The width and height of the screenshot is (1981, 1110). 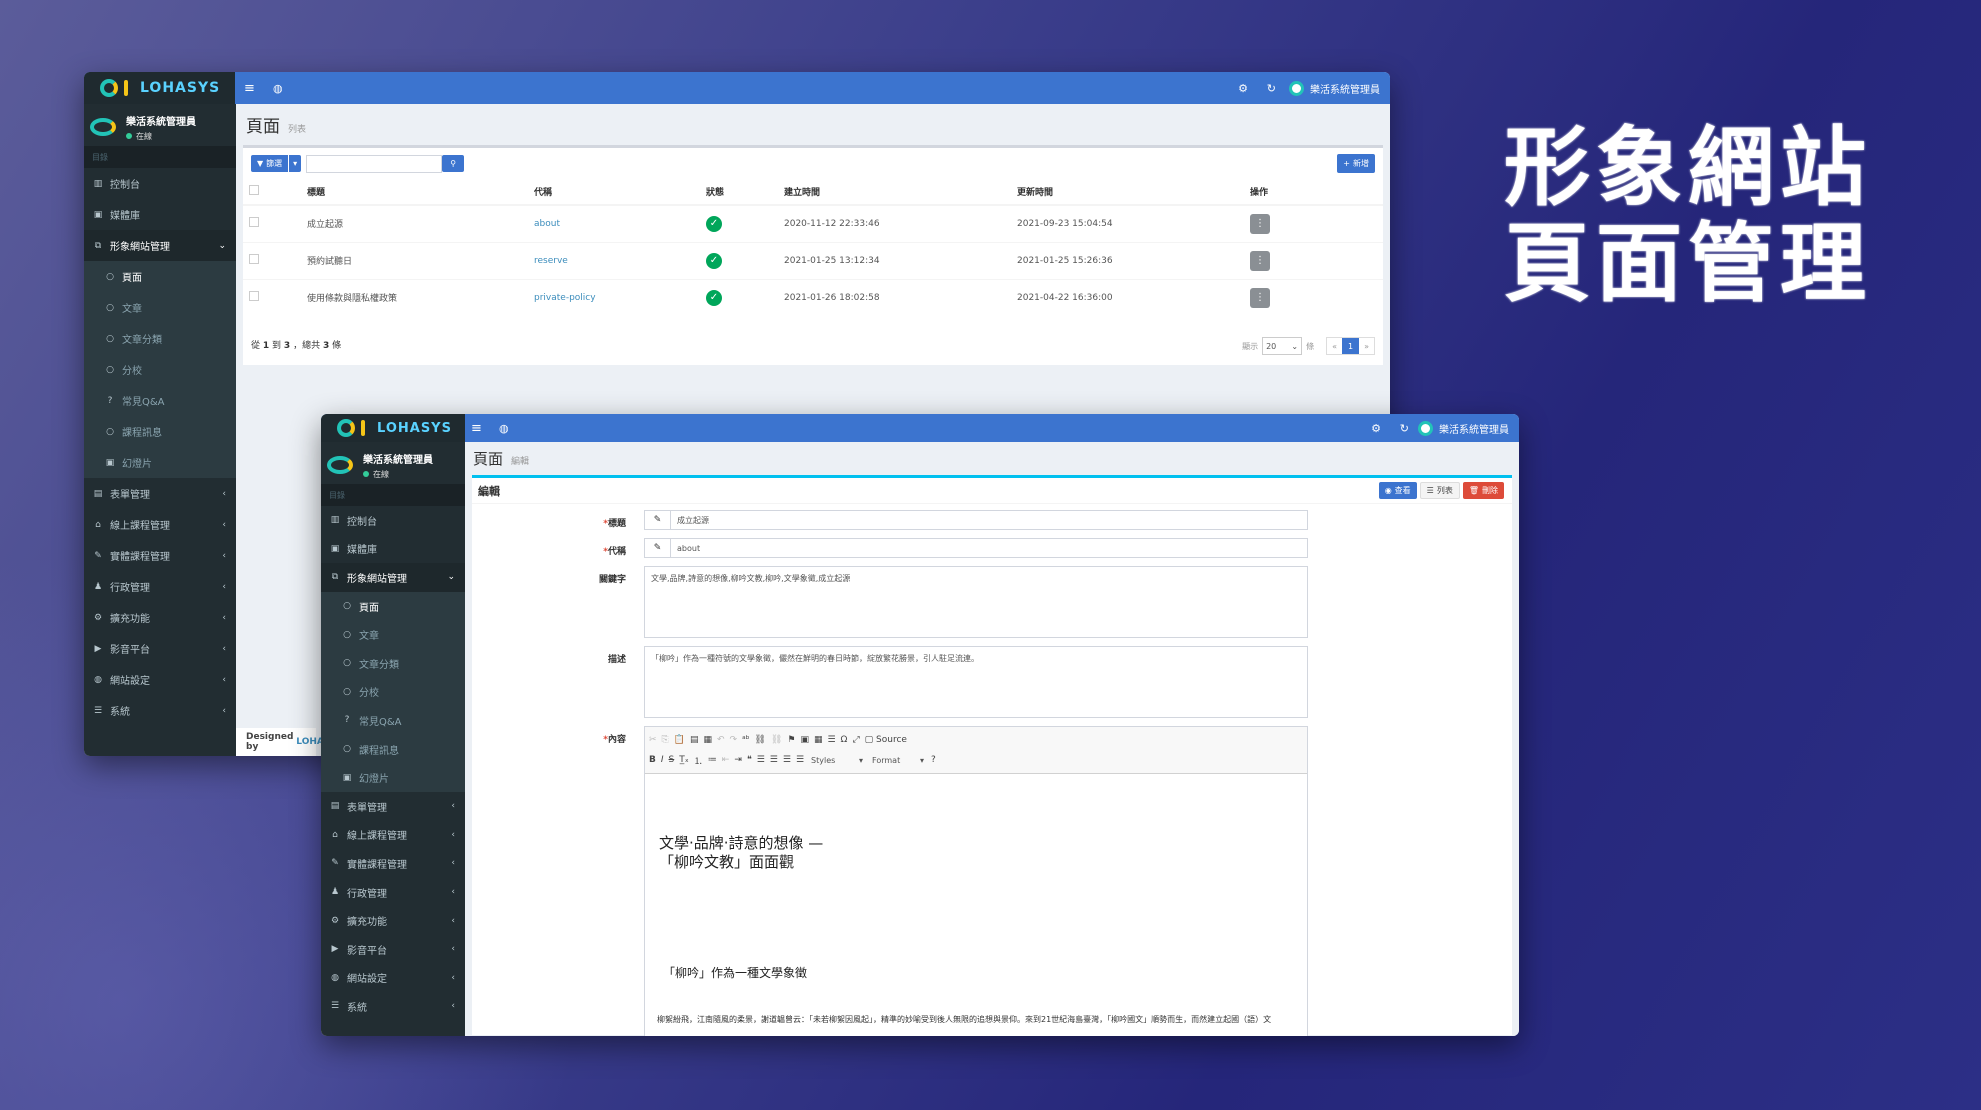 I want to click on title-field: ✎ 成立起源, so click(x=976, y=520).